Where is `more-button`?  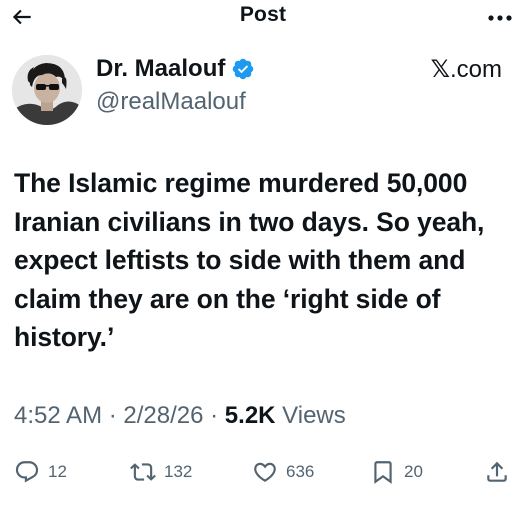
more-button is located at coordinates (500, 18).